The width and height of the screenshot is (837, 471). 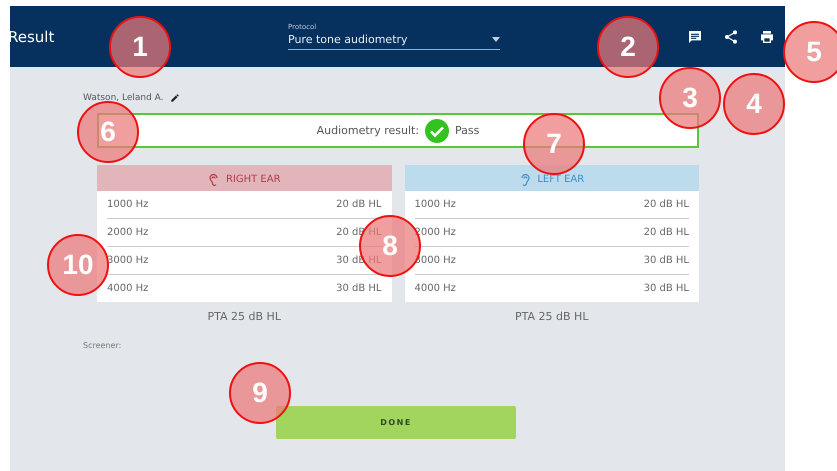 I want to click on caret-icon, so click(x=496, y=39).